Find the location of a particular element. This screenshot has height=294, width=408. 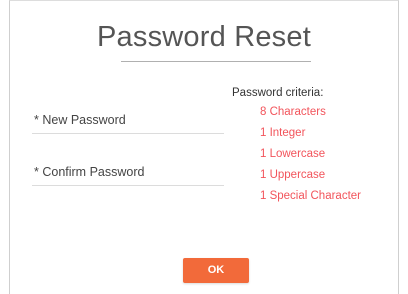

confirm-password-input is located at coordinates (128, 172).